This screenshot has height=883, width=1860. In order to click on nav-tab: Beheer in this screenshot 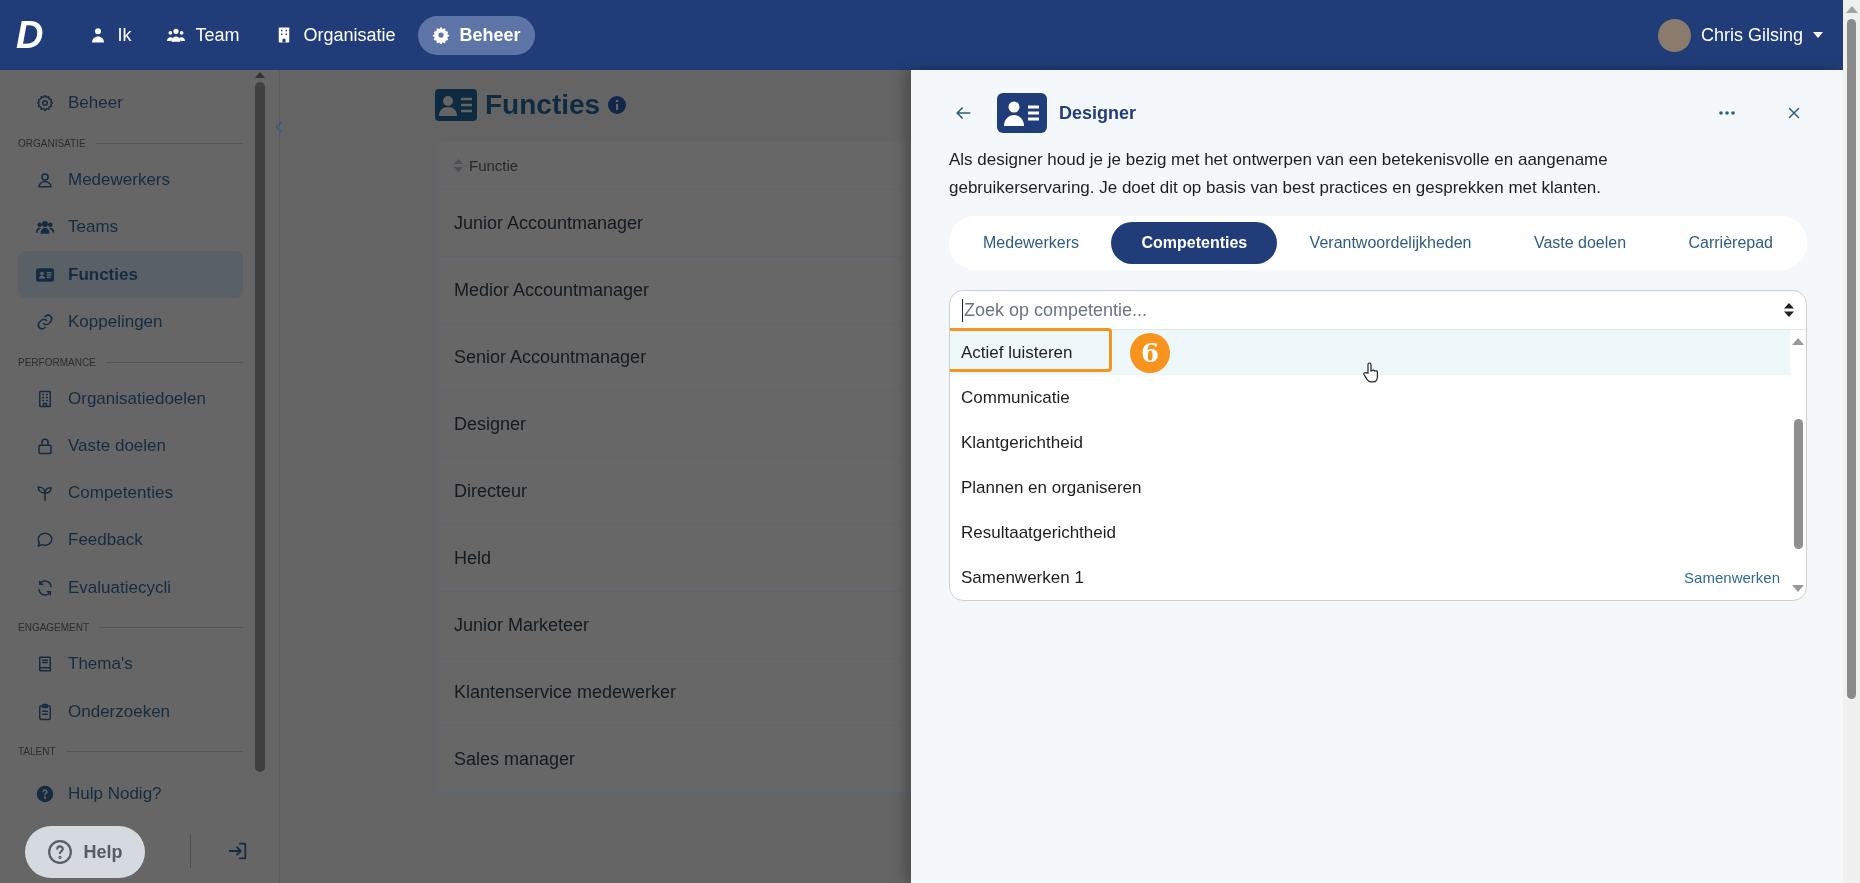, I will do `click(476, 35)`.